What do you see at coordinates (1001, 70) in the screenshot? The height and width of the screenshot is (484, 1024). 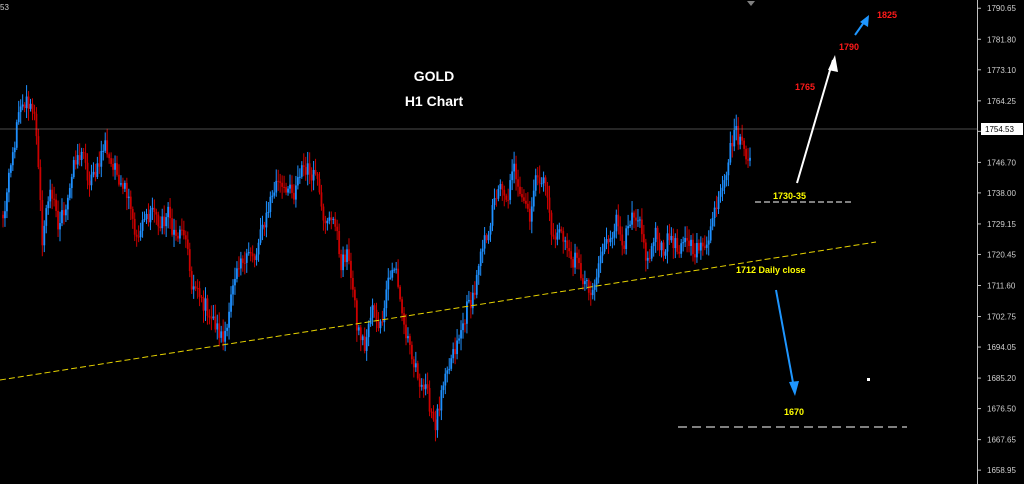 I see `y-tick-label: 1773.10` at bounding box center [1001, 70].